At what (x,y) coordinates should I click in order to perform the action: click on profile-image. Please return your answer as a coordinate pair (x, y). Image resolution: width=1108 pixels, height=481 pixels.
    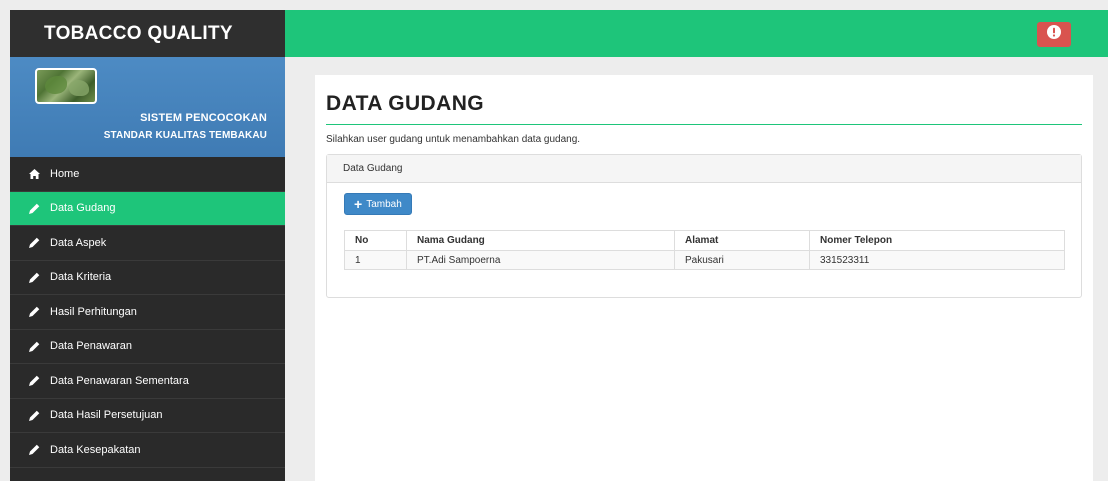
    Looking at the image, I should click on (66, 86).